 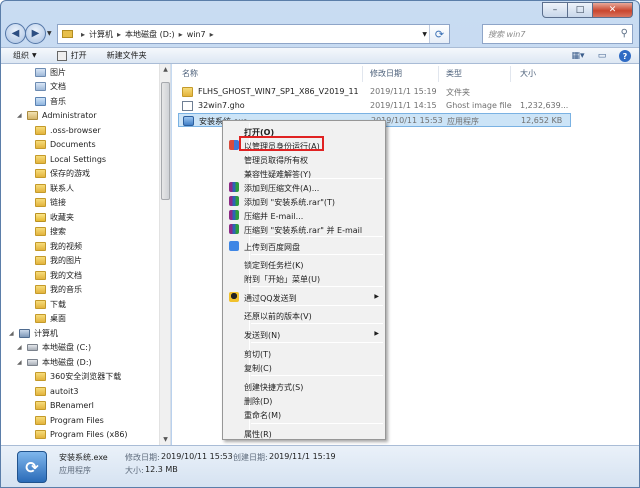 I want to click on tree-item-label: 文档, so click(x=58, y=86).